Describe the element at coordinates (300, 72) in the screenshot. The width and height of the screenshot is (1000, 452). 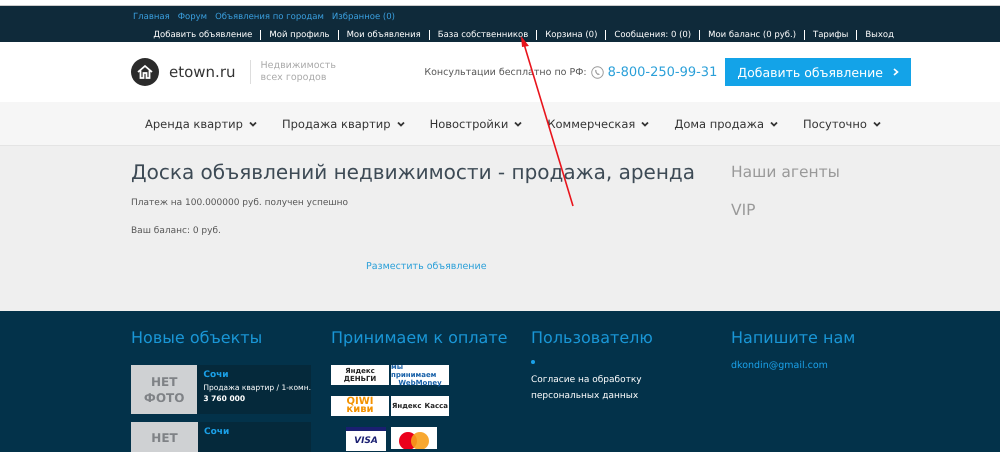
I see `site-tagline: Недвижимость всех городов` at that location.